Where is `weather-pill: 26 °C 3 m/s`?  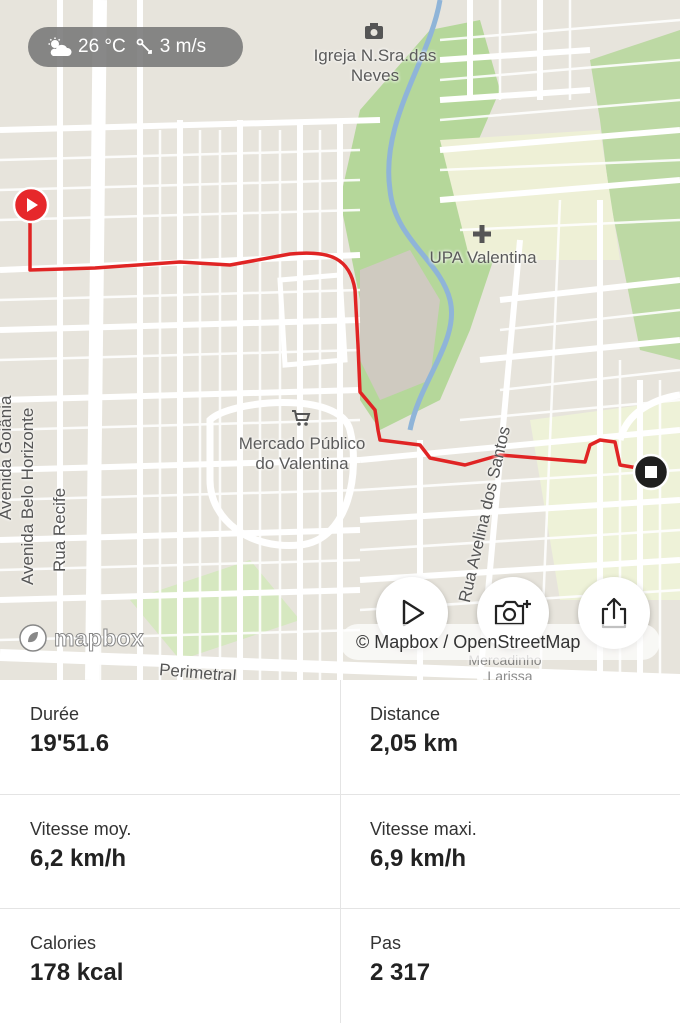 weather-pill: 26 °C 3 m/s is located at coordinates (135, 47).